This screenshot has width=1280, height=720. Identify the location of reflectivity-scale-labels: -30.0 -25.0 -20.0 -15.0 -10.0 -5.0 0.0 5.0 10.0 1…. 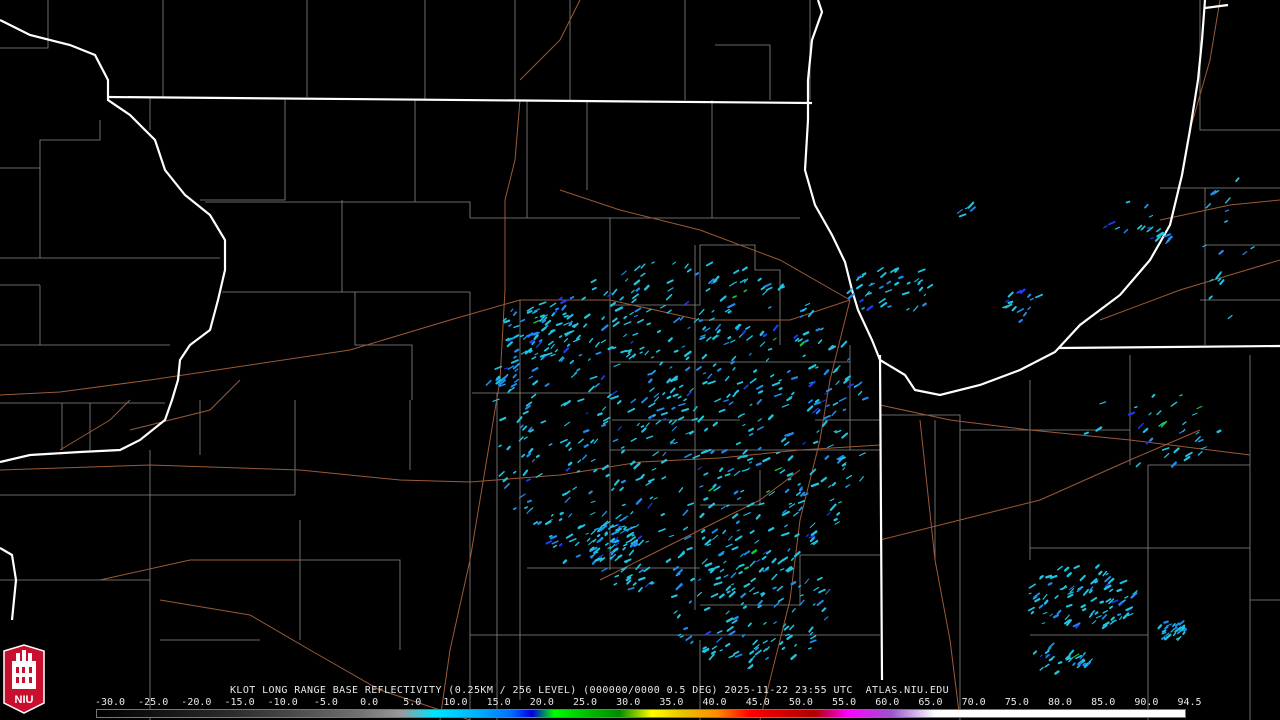
(647, 703).